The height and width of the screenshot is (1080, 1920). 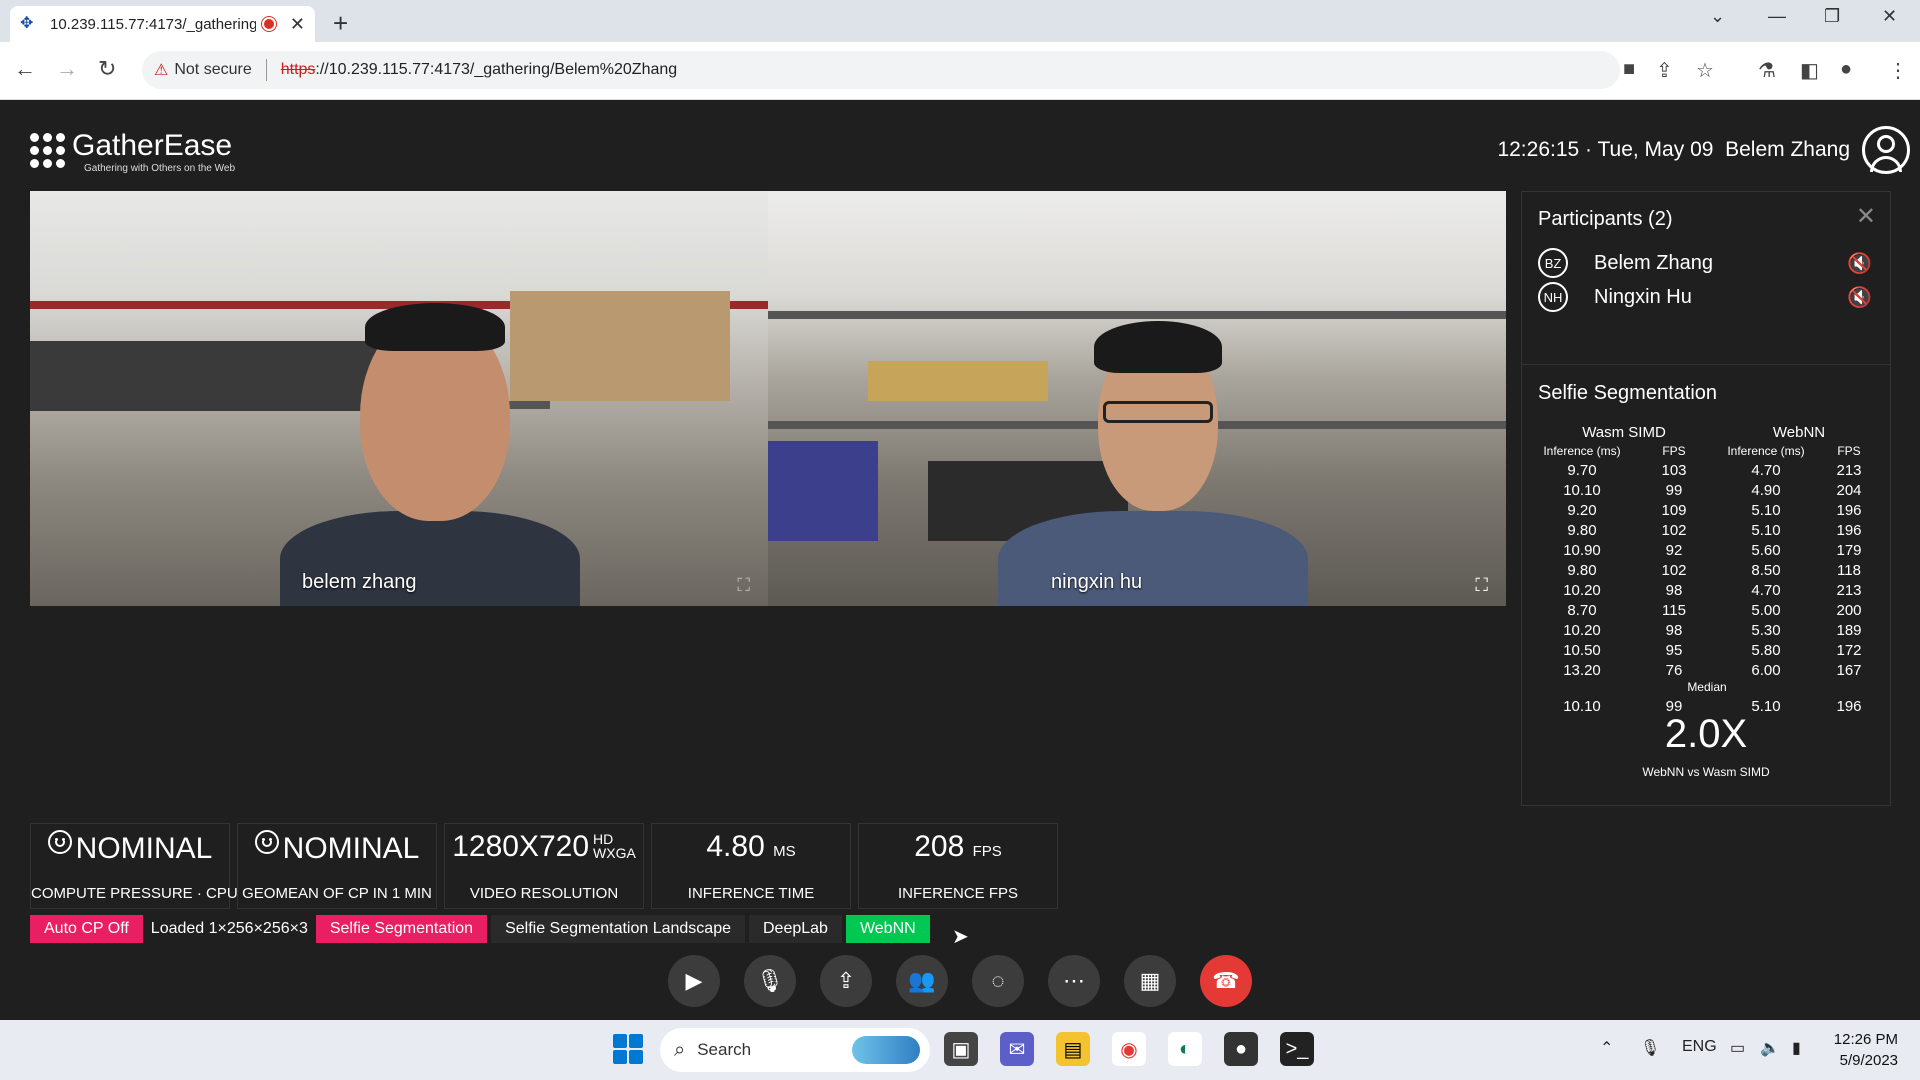 I want to click on shelf, so click(x=1137, y=315).